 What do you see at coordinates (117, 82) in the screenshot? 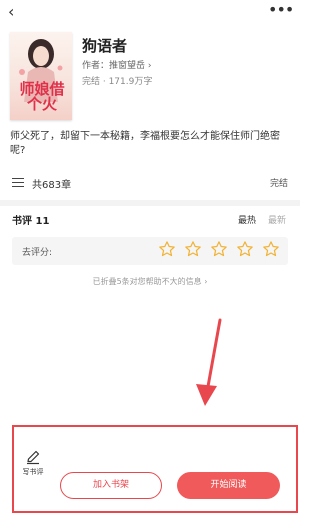
I see `word-count: 完结 · 171.9万字` at bounding box center [117, 82].